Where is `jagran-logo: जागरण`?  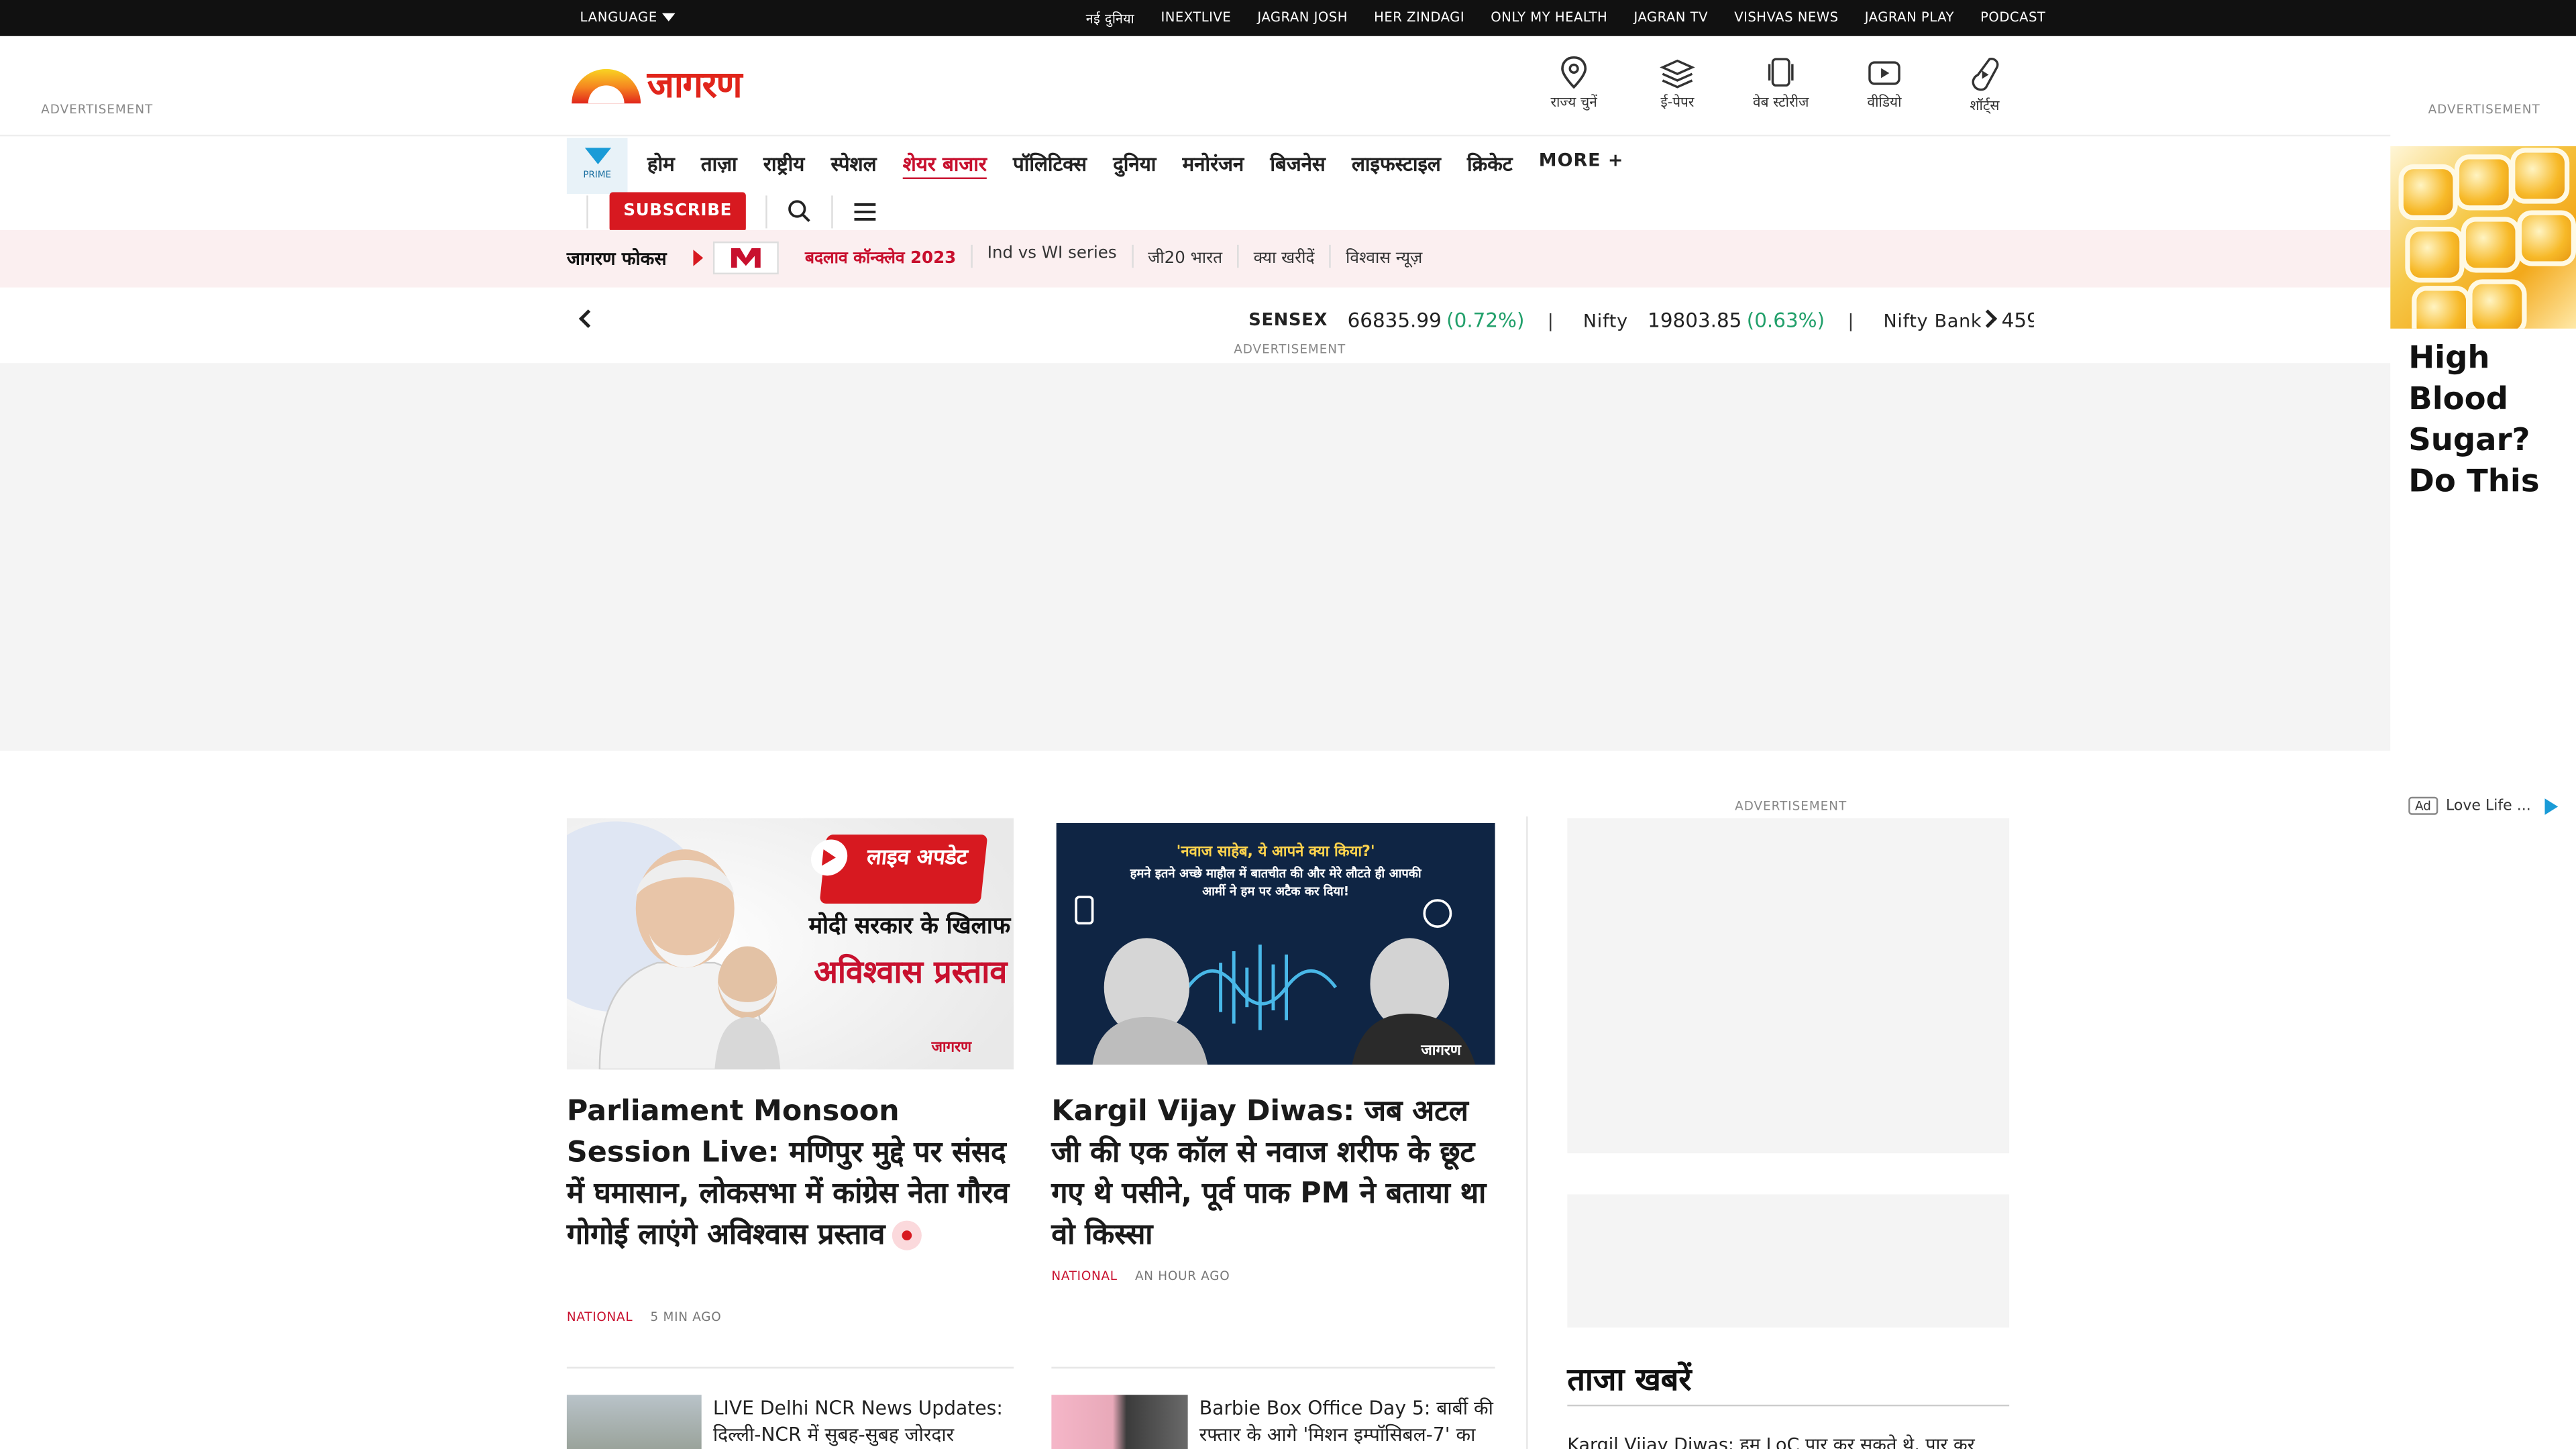
jagran-logo: जागरण is located at coordinates (678, 84).